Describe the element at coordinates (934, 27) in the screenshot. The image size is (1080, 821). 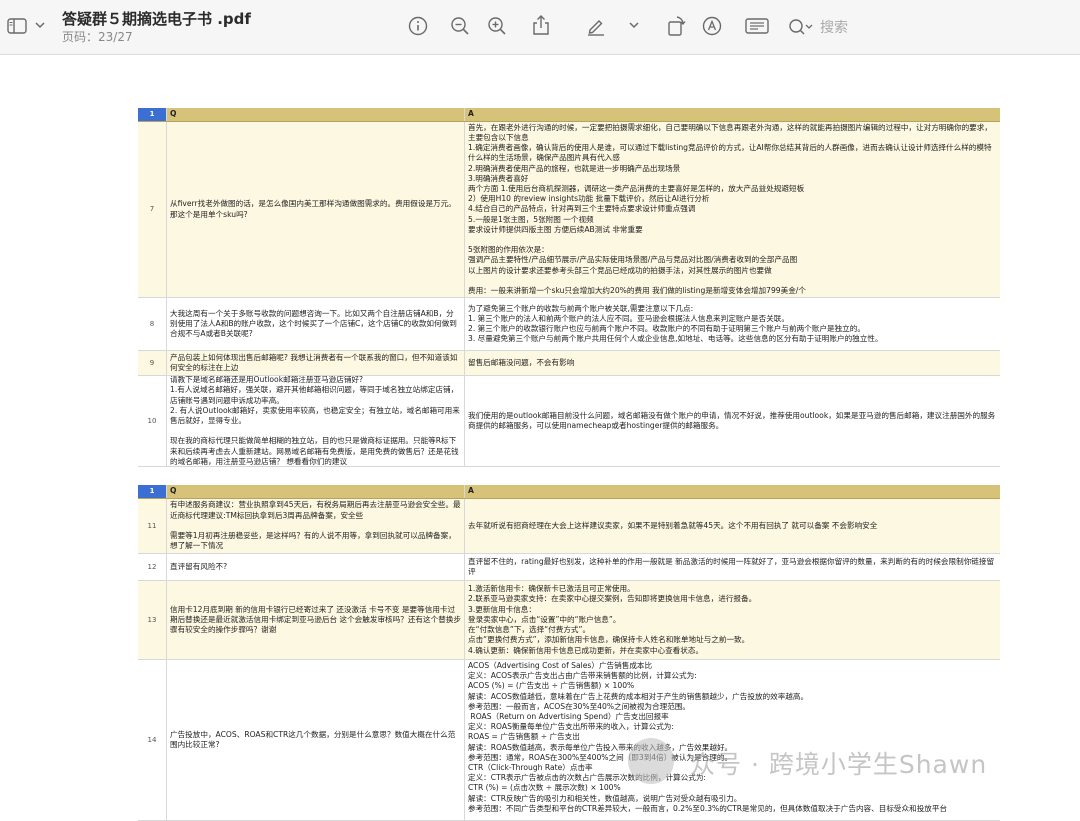
I see `search-field: 搜索` at that location.